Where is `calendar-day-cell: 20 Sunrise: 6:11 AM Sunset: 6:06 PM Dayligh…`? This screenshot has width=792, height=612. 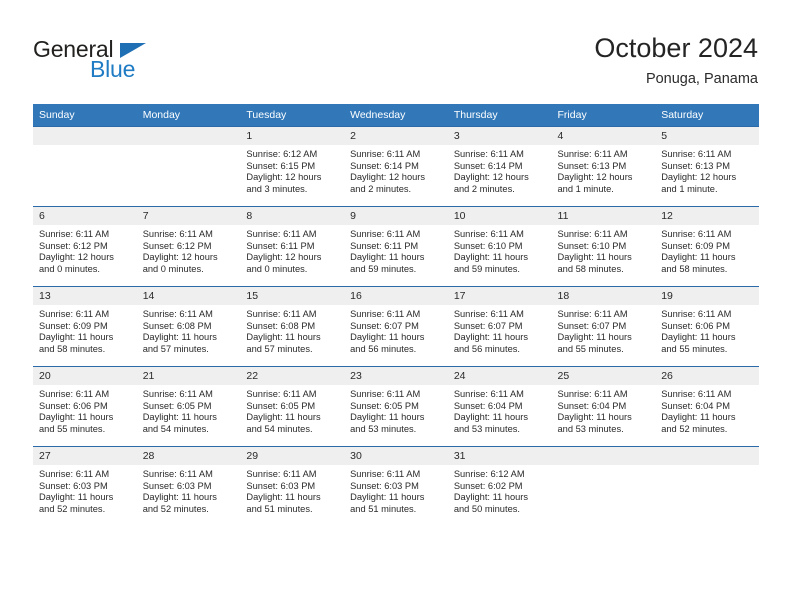 calendar-day-cell: 20 Sunrise: 6:11 AM Sunset: 6:06 PM Dayligh… is located at coordinates (85, 406).